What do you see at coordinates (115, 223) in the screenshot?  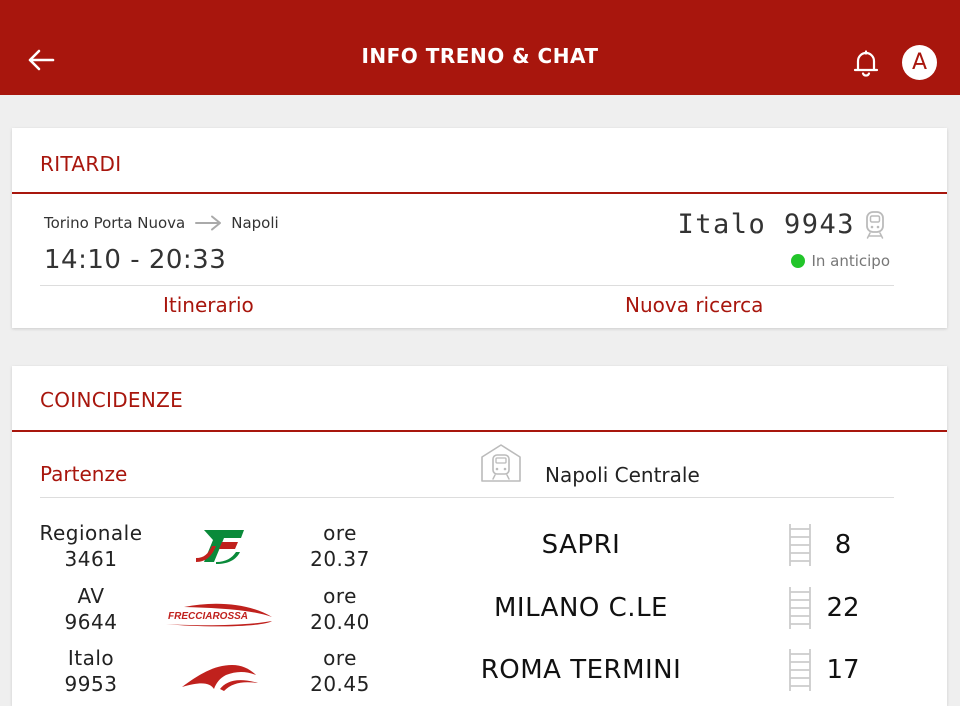 I see `origin-station: Torino Porta Nuova` at bounding box center [115, 223].